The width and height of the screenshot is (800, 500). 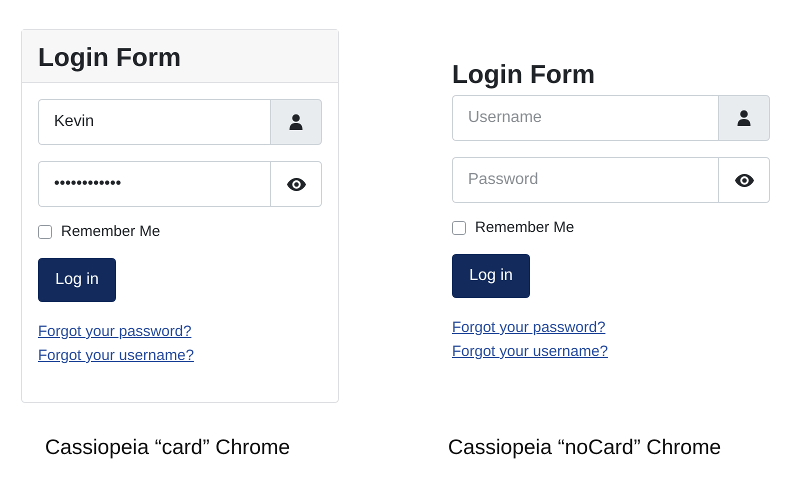 What do you see at coordinates (154, 122) in the screenshot?
I see `username-field: Kevin` at bounding box center [154, 122].